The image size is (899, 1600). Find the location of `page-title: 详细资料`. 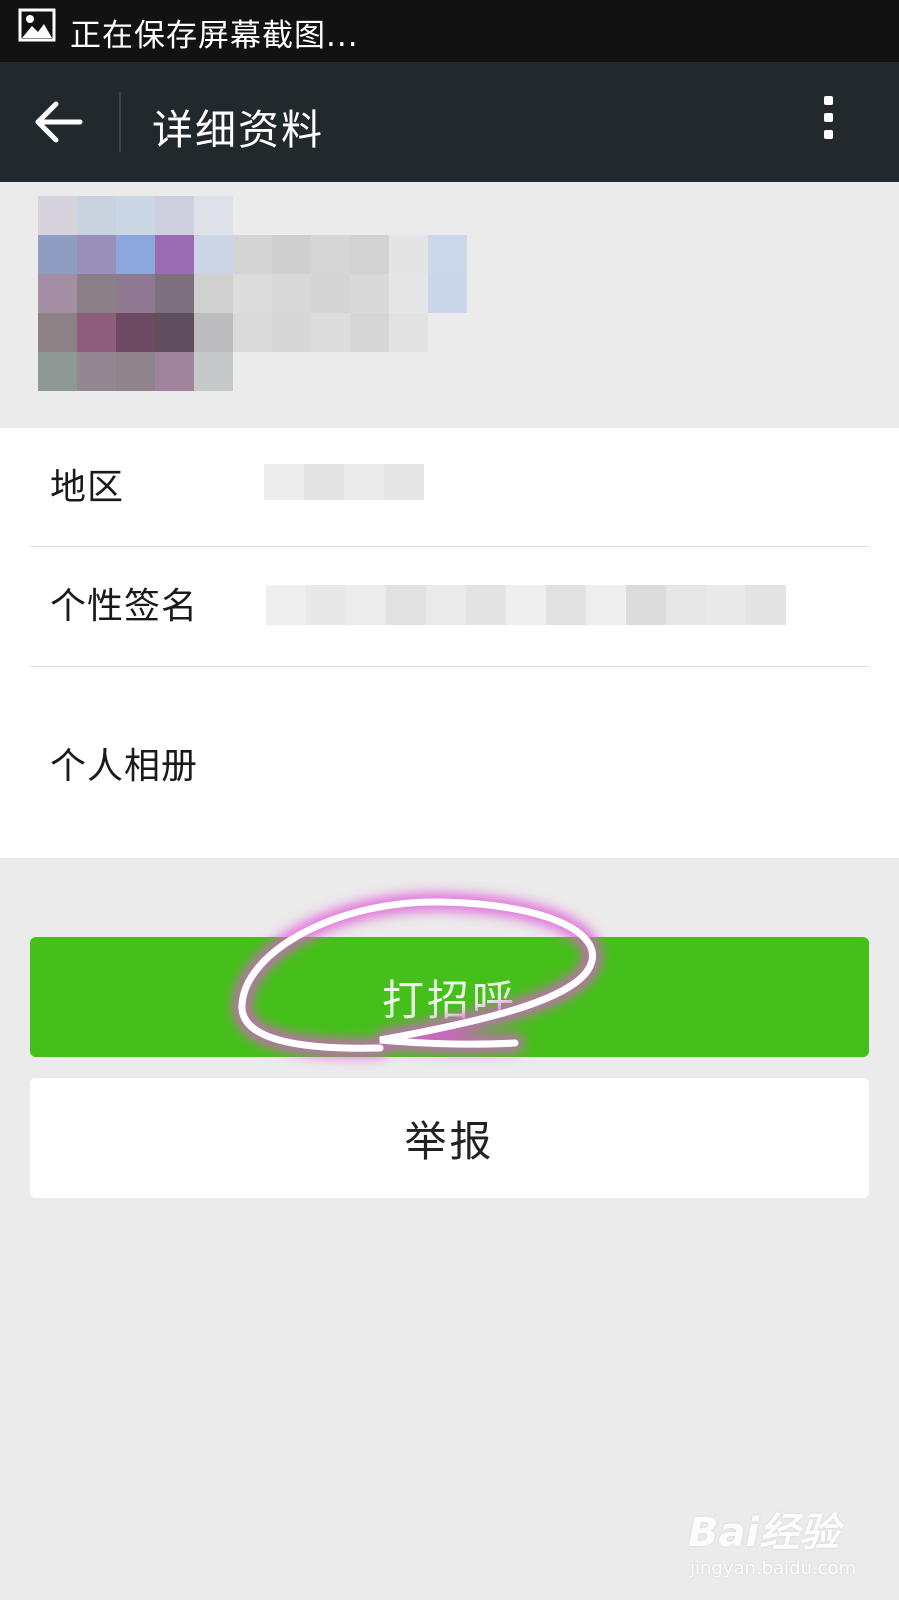

page-title: 详细资料 is located at coordinates (238, 130).